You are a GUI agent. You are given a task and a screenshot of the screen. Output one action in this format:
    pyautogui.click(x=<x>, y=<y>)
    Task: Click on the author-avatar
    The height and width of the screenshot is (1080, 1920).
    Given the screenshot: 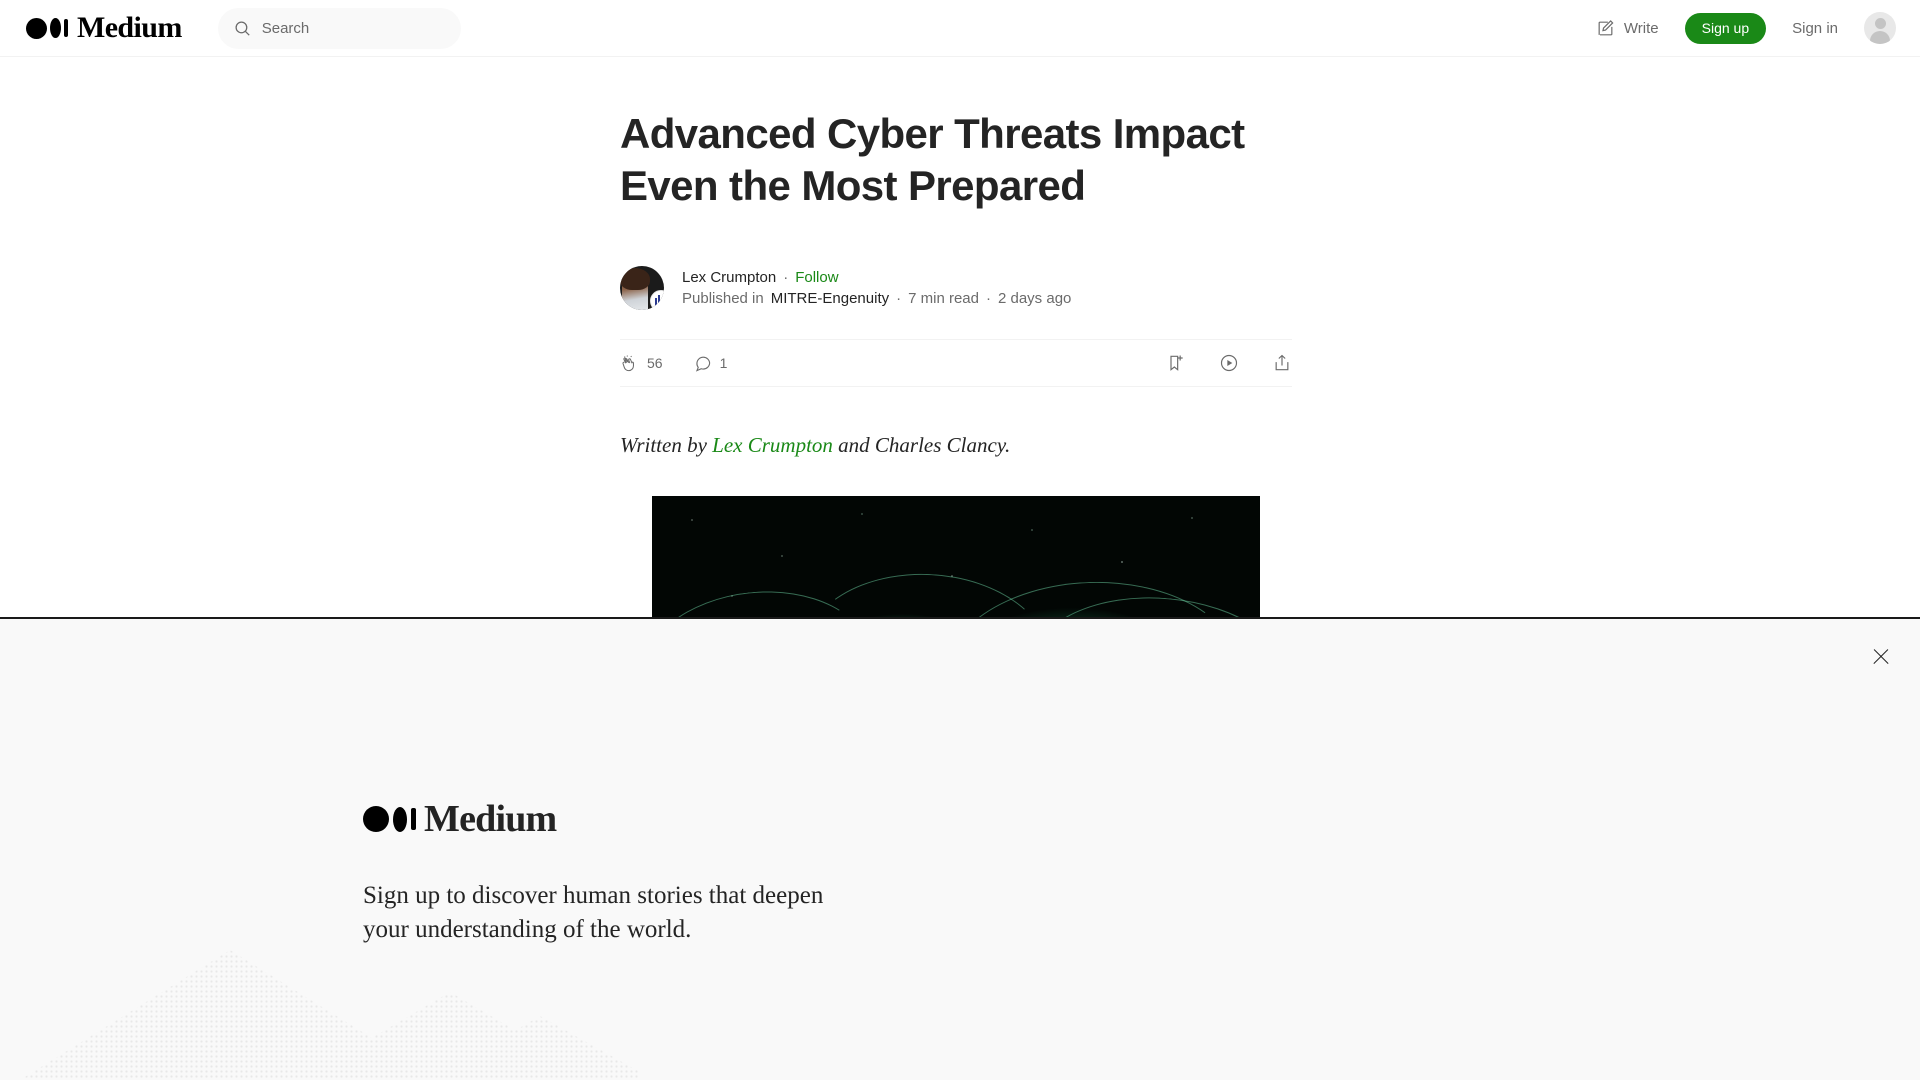 What is the action you would take?
    pyautogui.click(x=642, y=288)
    